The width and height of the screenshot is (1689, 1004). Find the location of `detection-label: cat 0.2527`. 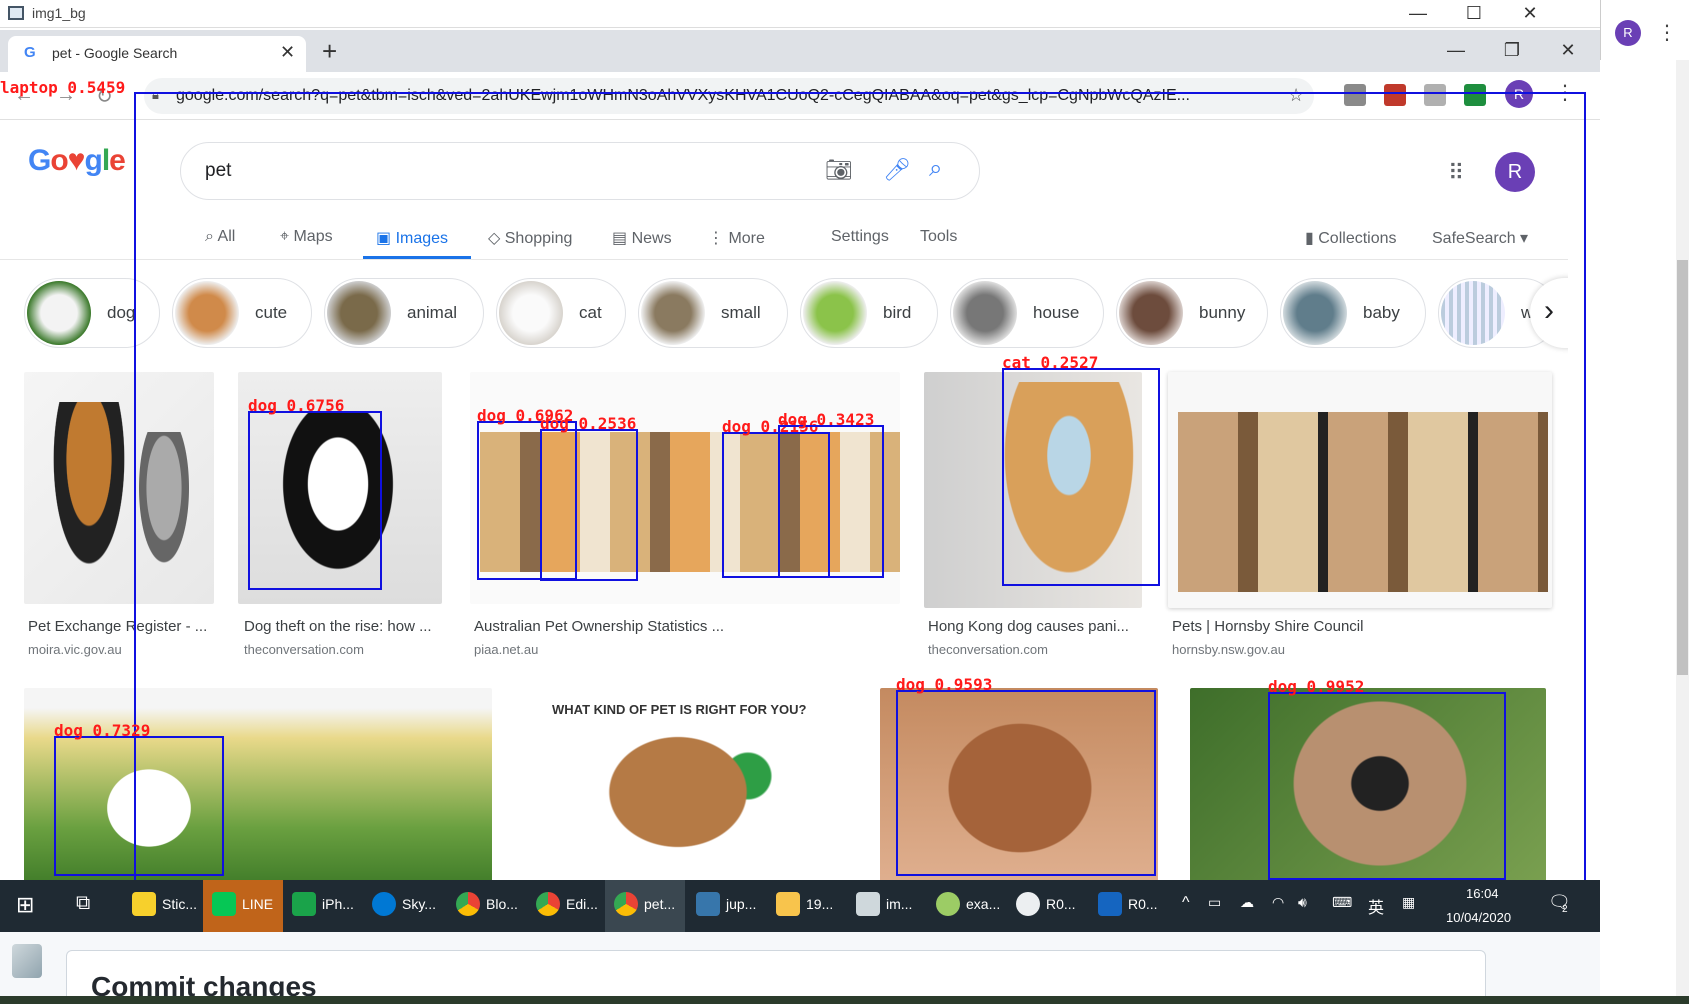

detection-label: cat 0.2527 is located at coordinates (1050, 362).